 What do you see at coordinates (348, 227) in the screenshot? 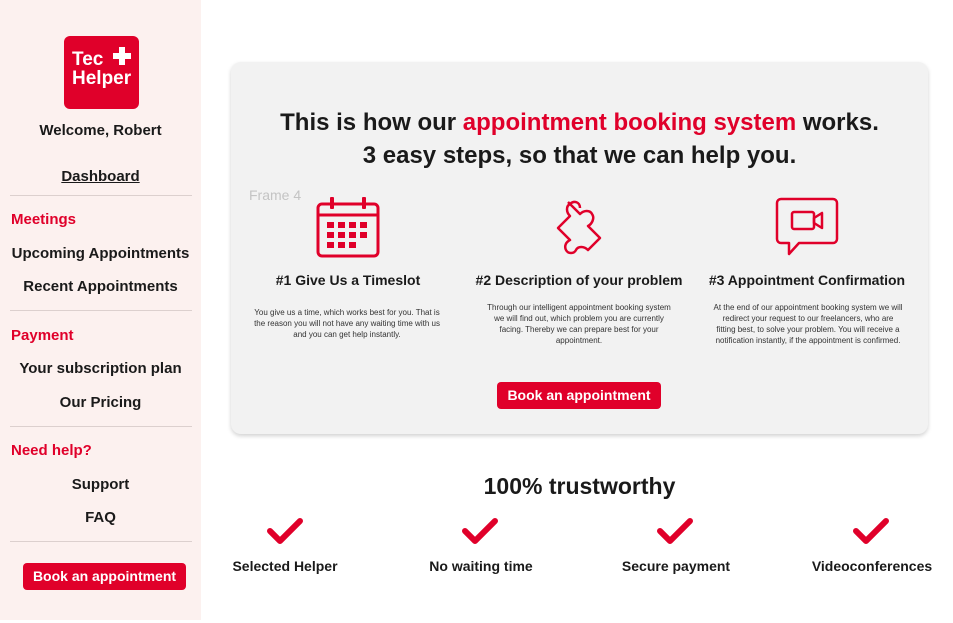
I see `calendar-icon` at bounding box center [348, 227].